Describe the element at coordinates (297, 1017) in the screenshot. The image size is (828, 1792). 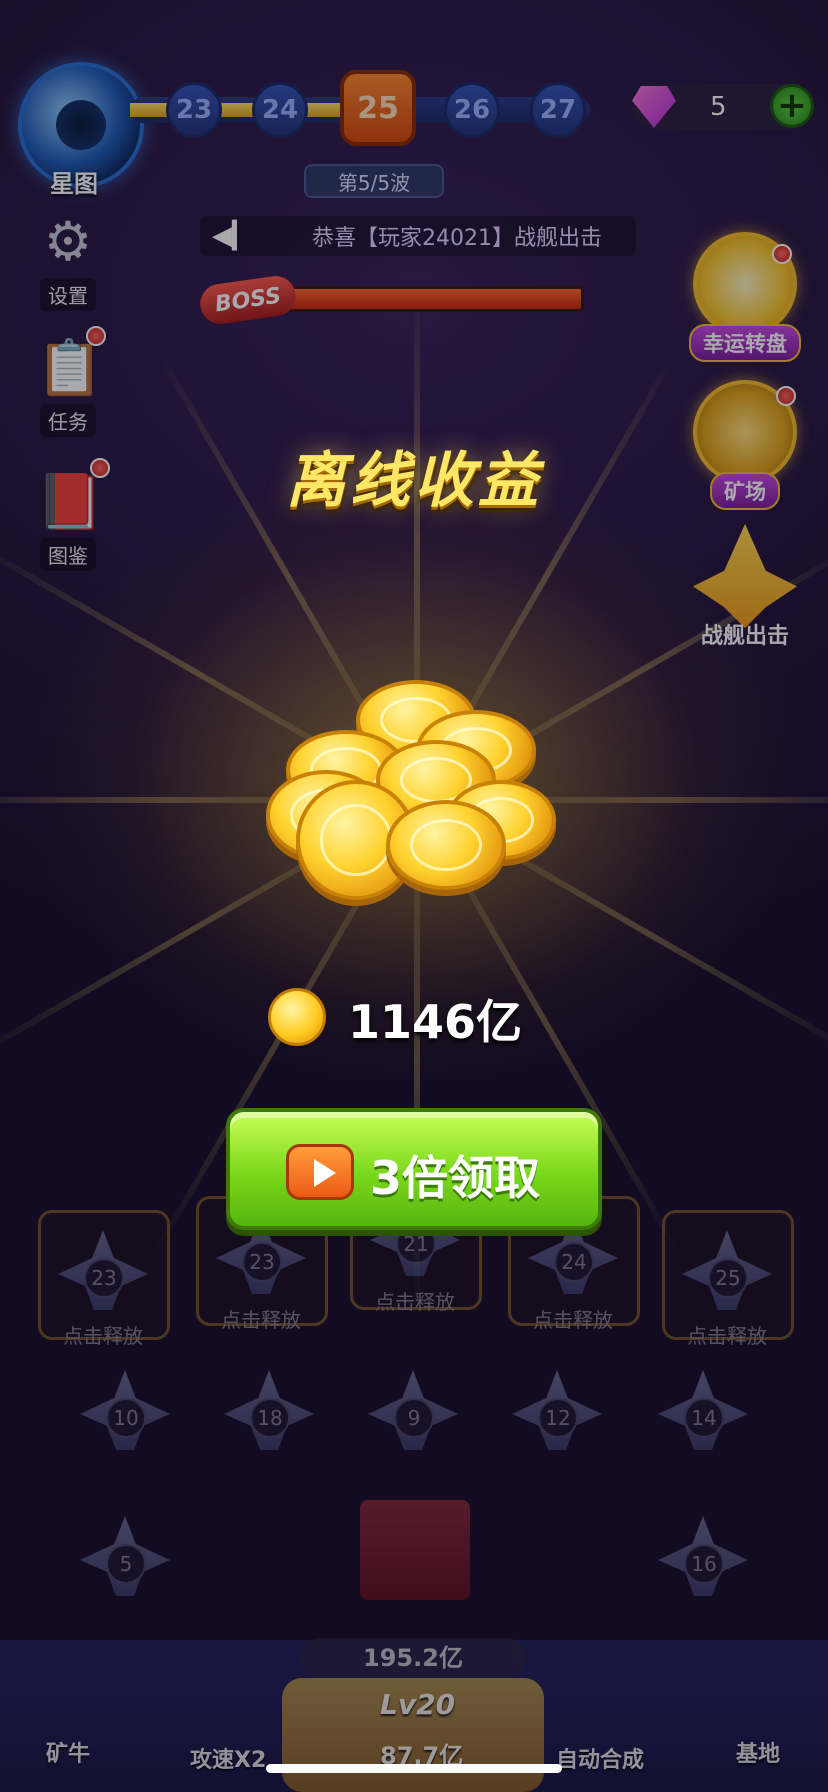
I see `coin-icon` at that location.